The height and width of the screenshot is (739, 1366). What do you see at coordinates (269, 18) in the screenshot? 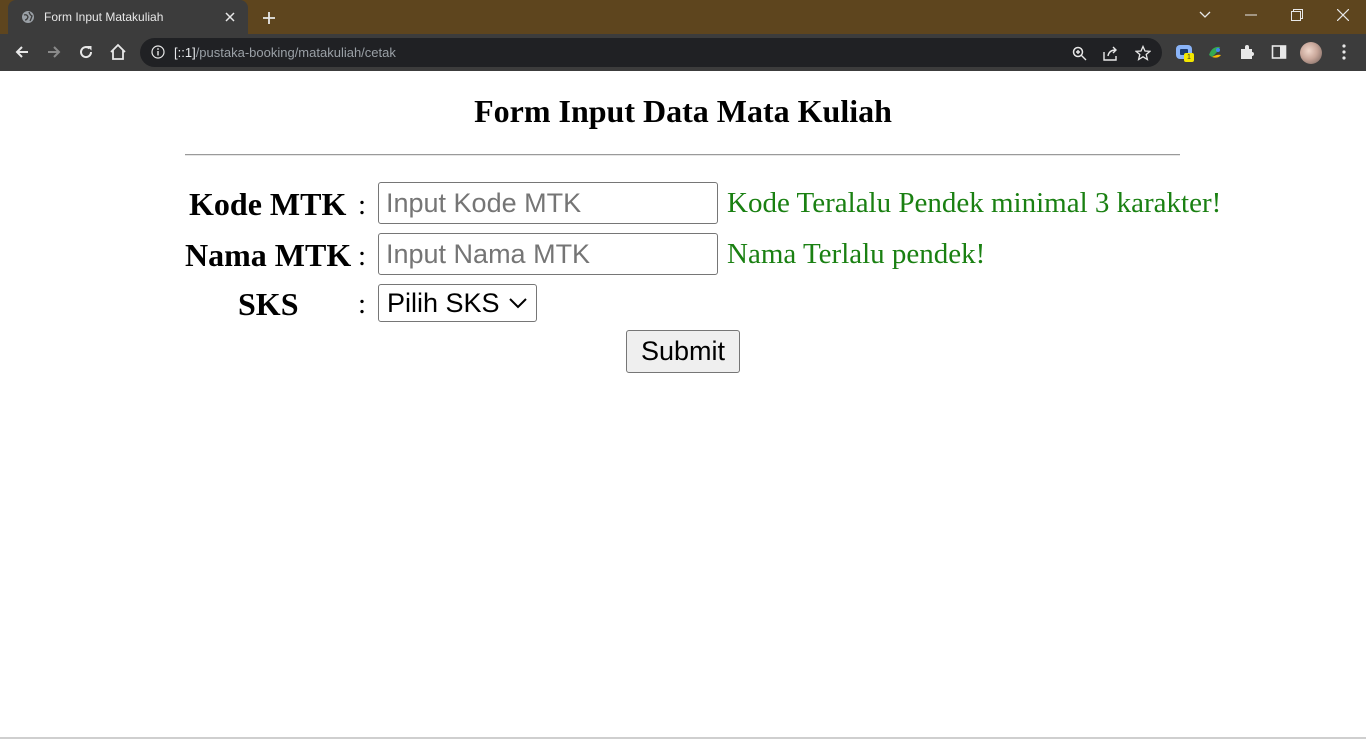
I see `new-tab-button` at bounding box center [269, 18].